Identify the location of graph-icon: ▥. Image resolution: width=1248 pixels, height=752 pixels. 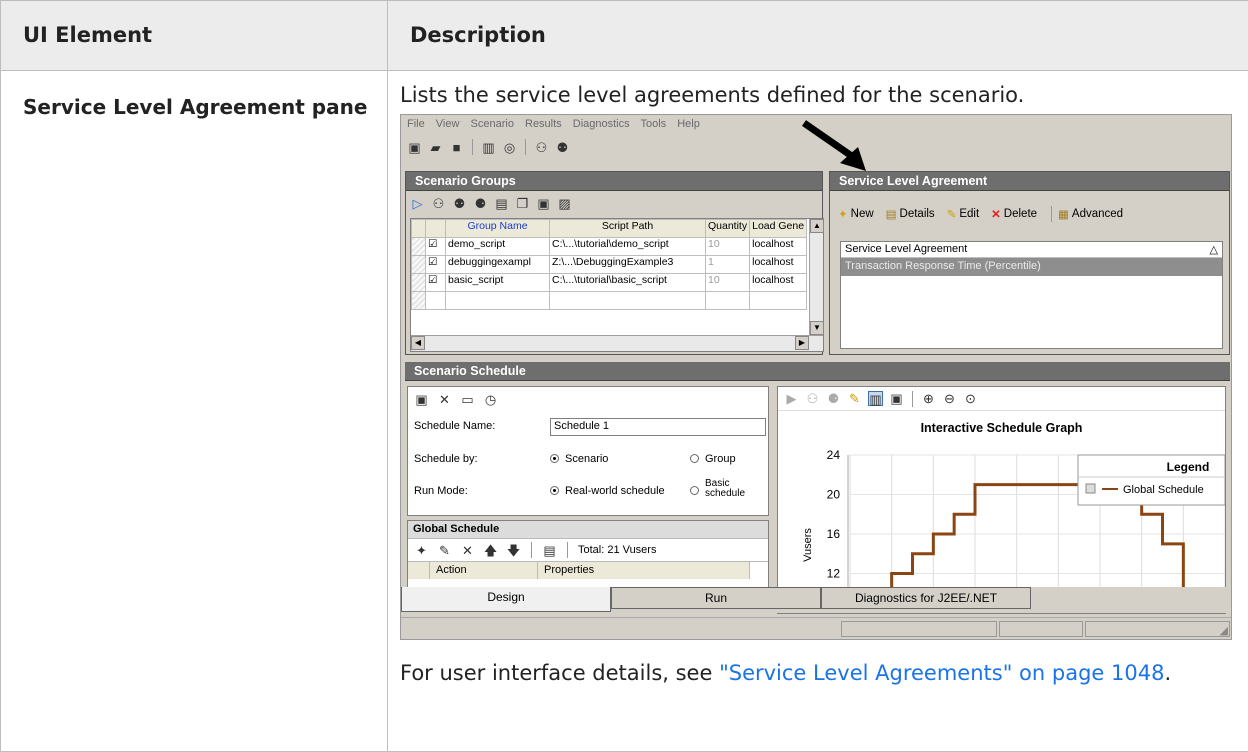
(488, 147).